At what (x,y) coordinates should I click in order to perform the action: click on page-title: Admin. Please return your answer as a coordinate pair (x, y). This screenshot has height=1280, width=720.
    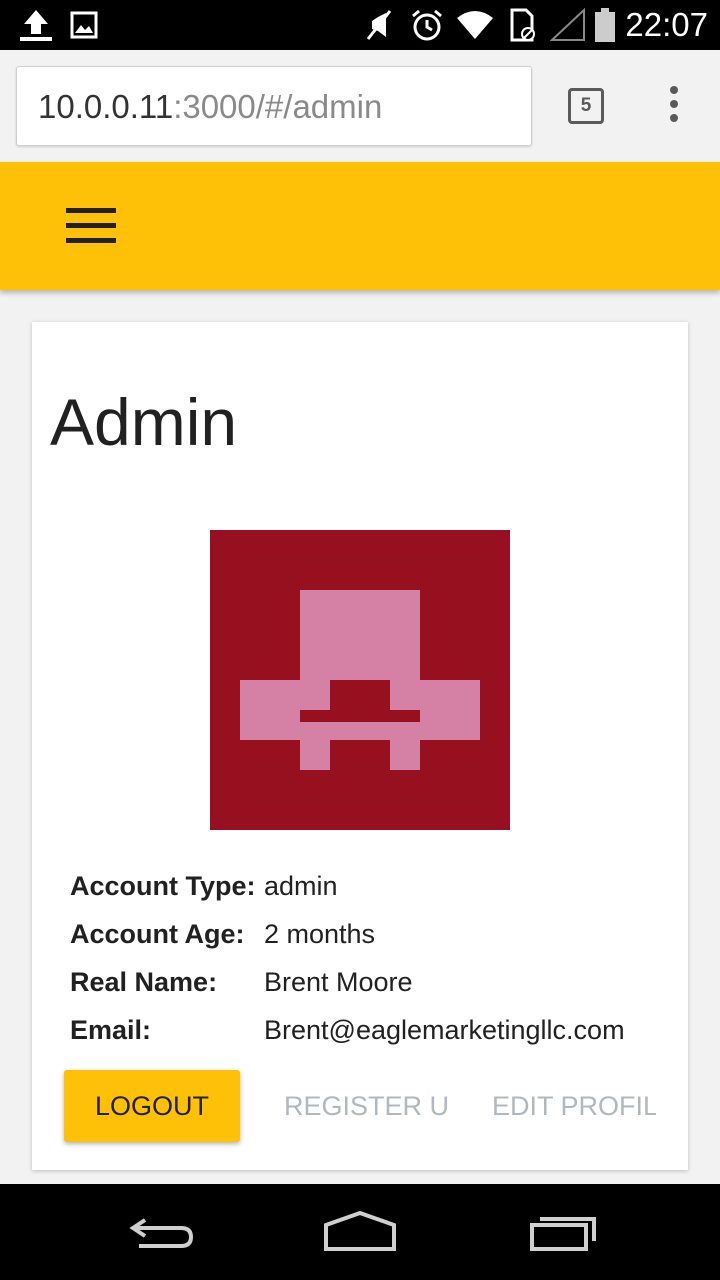
    Looking at the image, I should click on (144, 422).